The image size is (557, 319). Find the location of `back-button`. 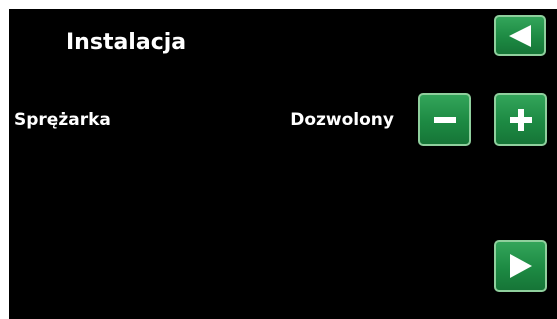

back-button is located at coordinates (520, 35).